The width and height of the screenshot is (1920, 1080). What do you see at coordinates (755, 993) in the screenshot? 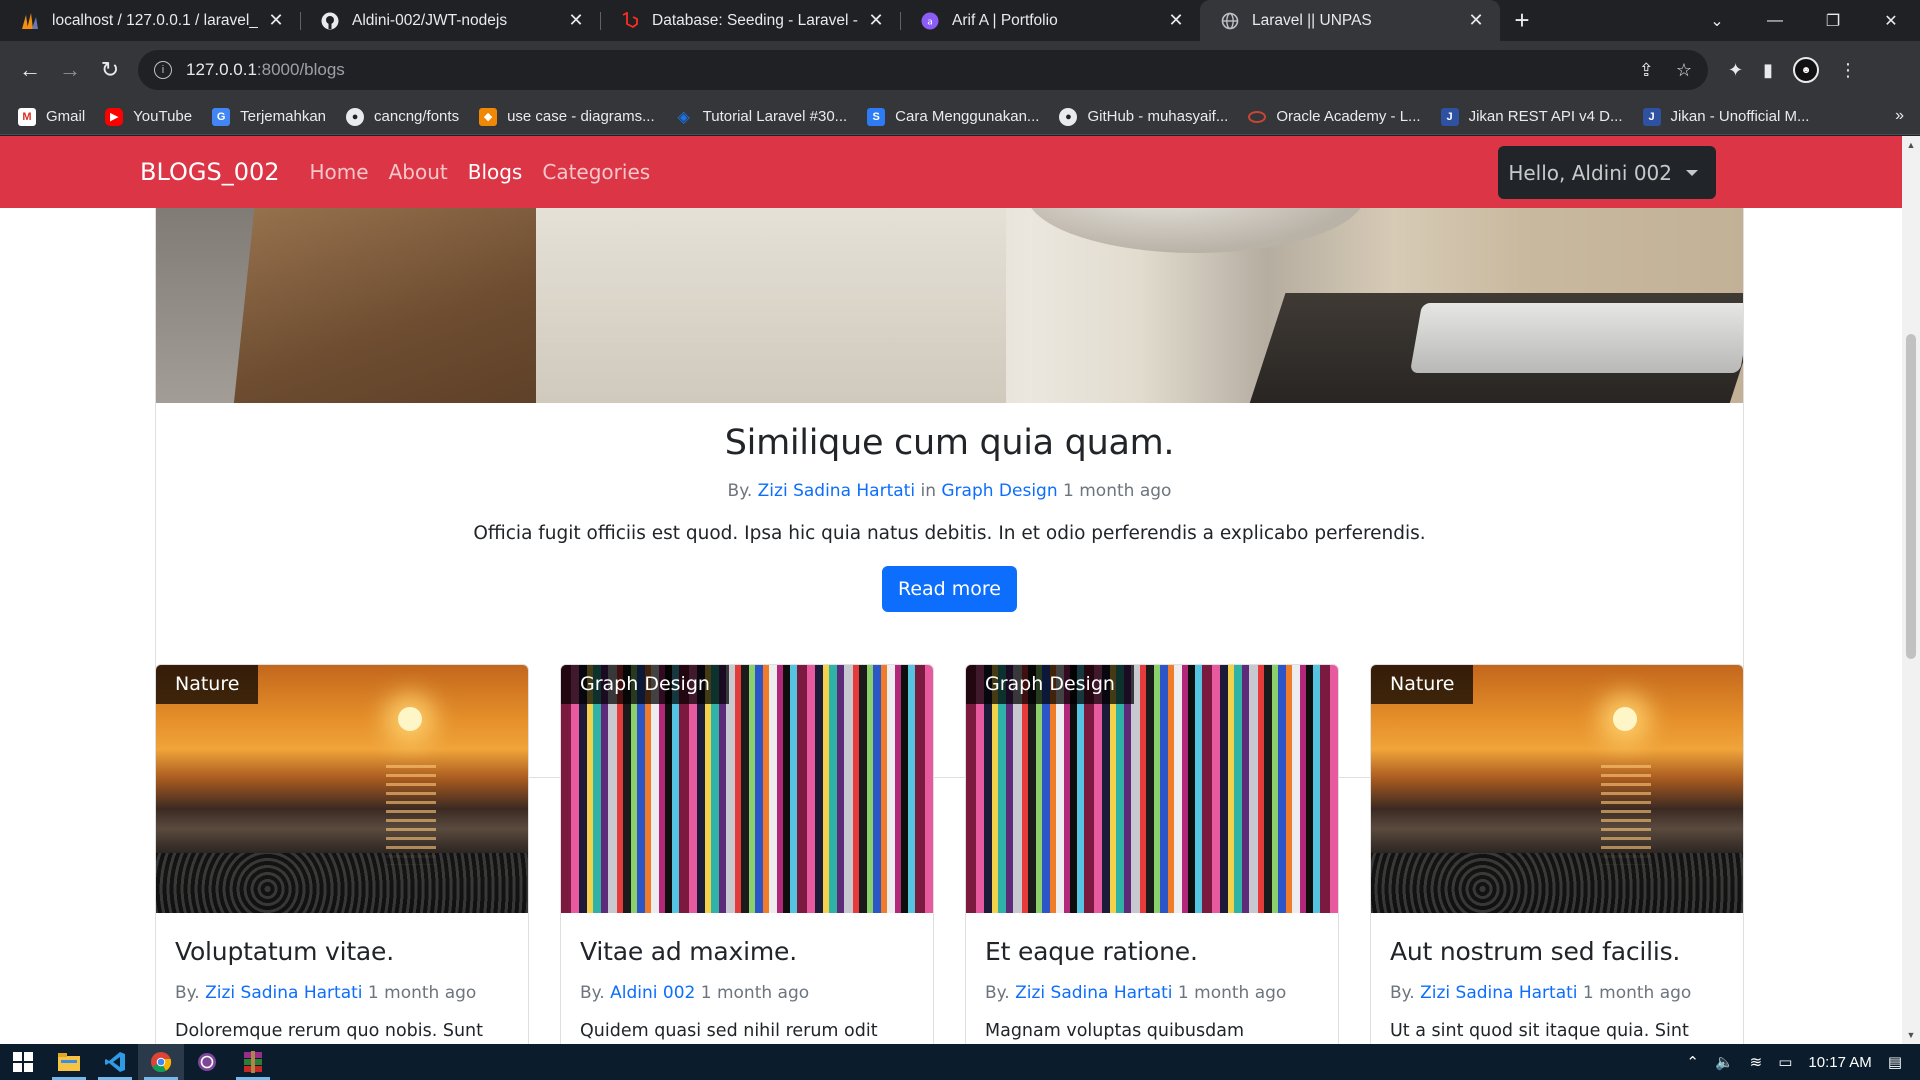
I see `post-time: 1 month ago` at bounding box center [755, 993].